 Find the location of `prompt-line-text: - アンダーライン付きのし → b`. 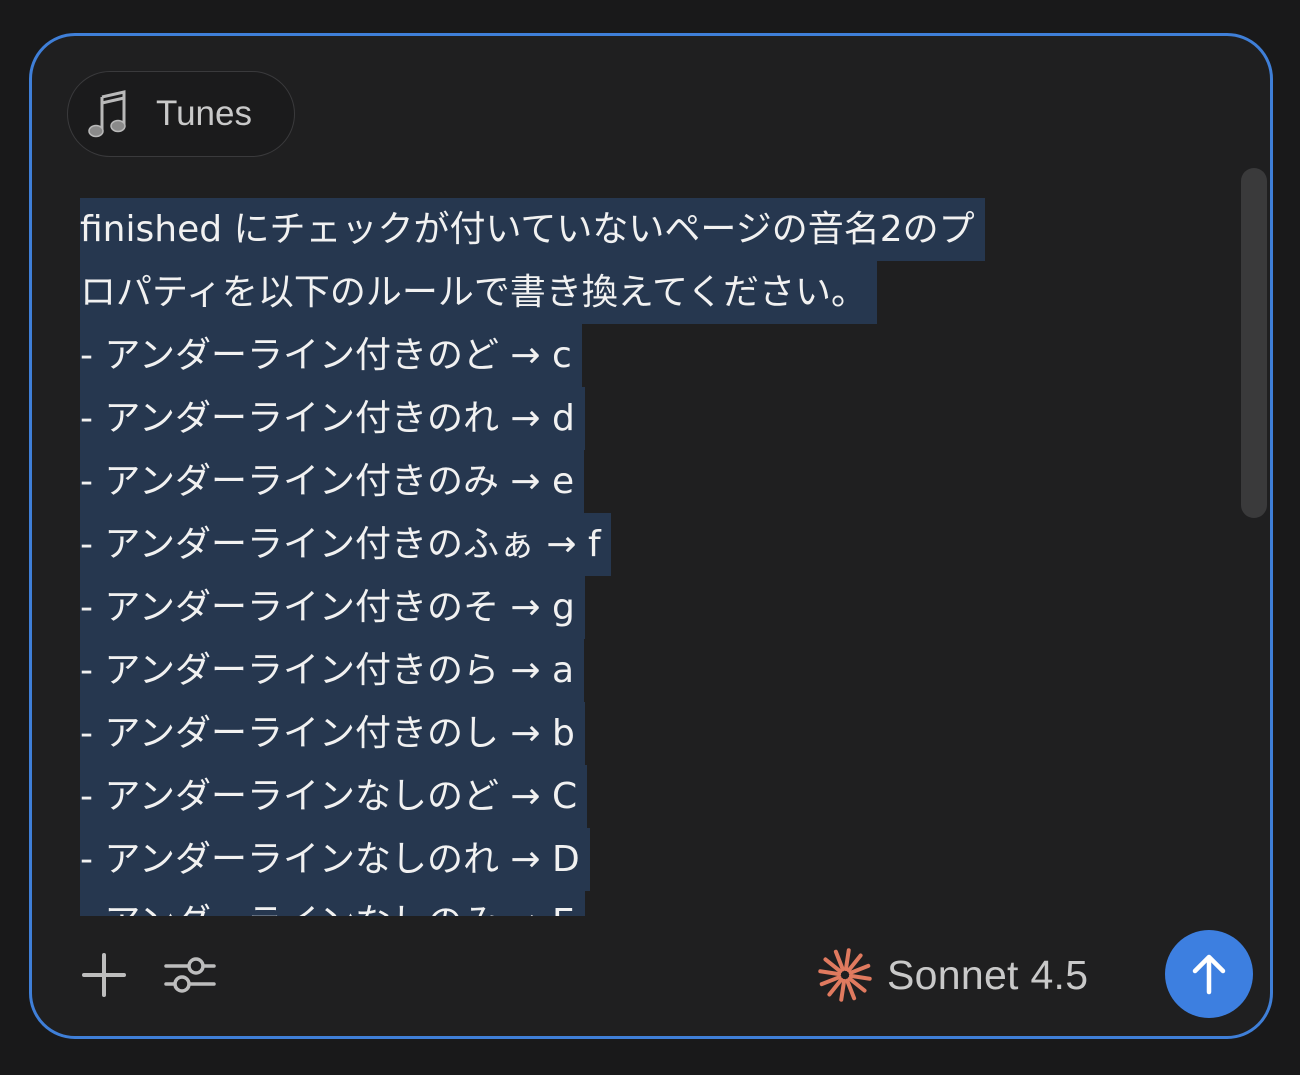

prompt-line-text: - アンダーライン付きのし → b is located at coordinates (332, 733).